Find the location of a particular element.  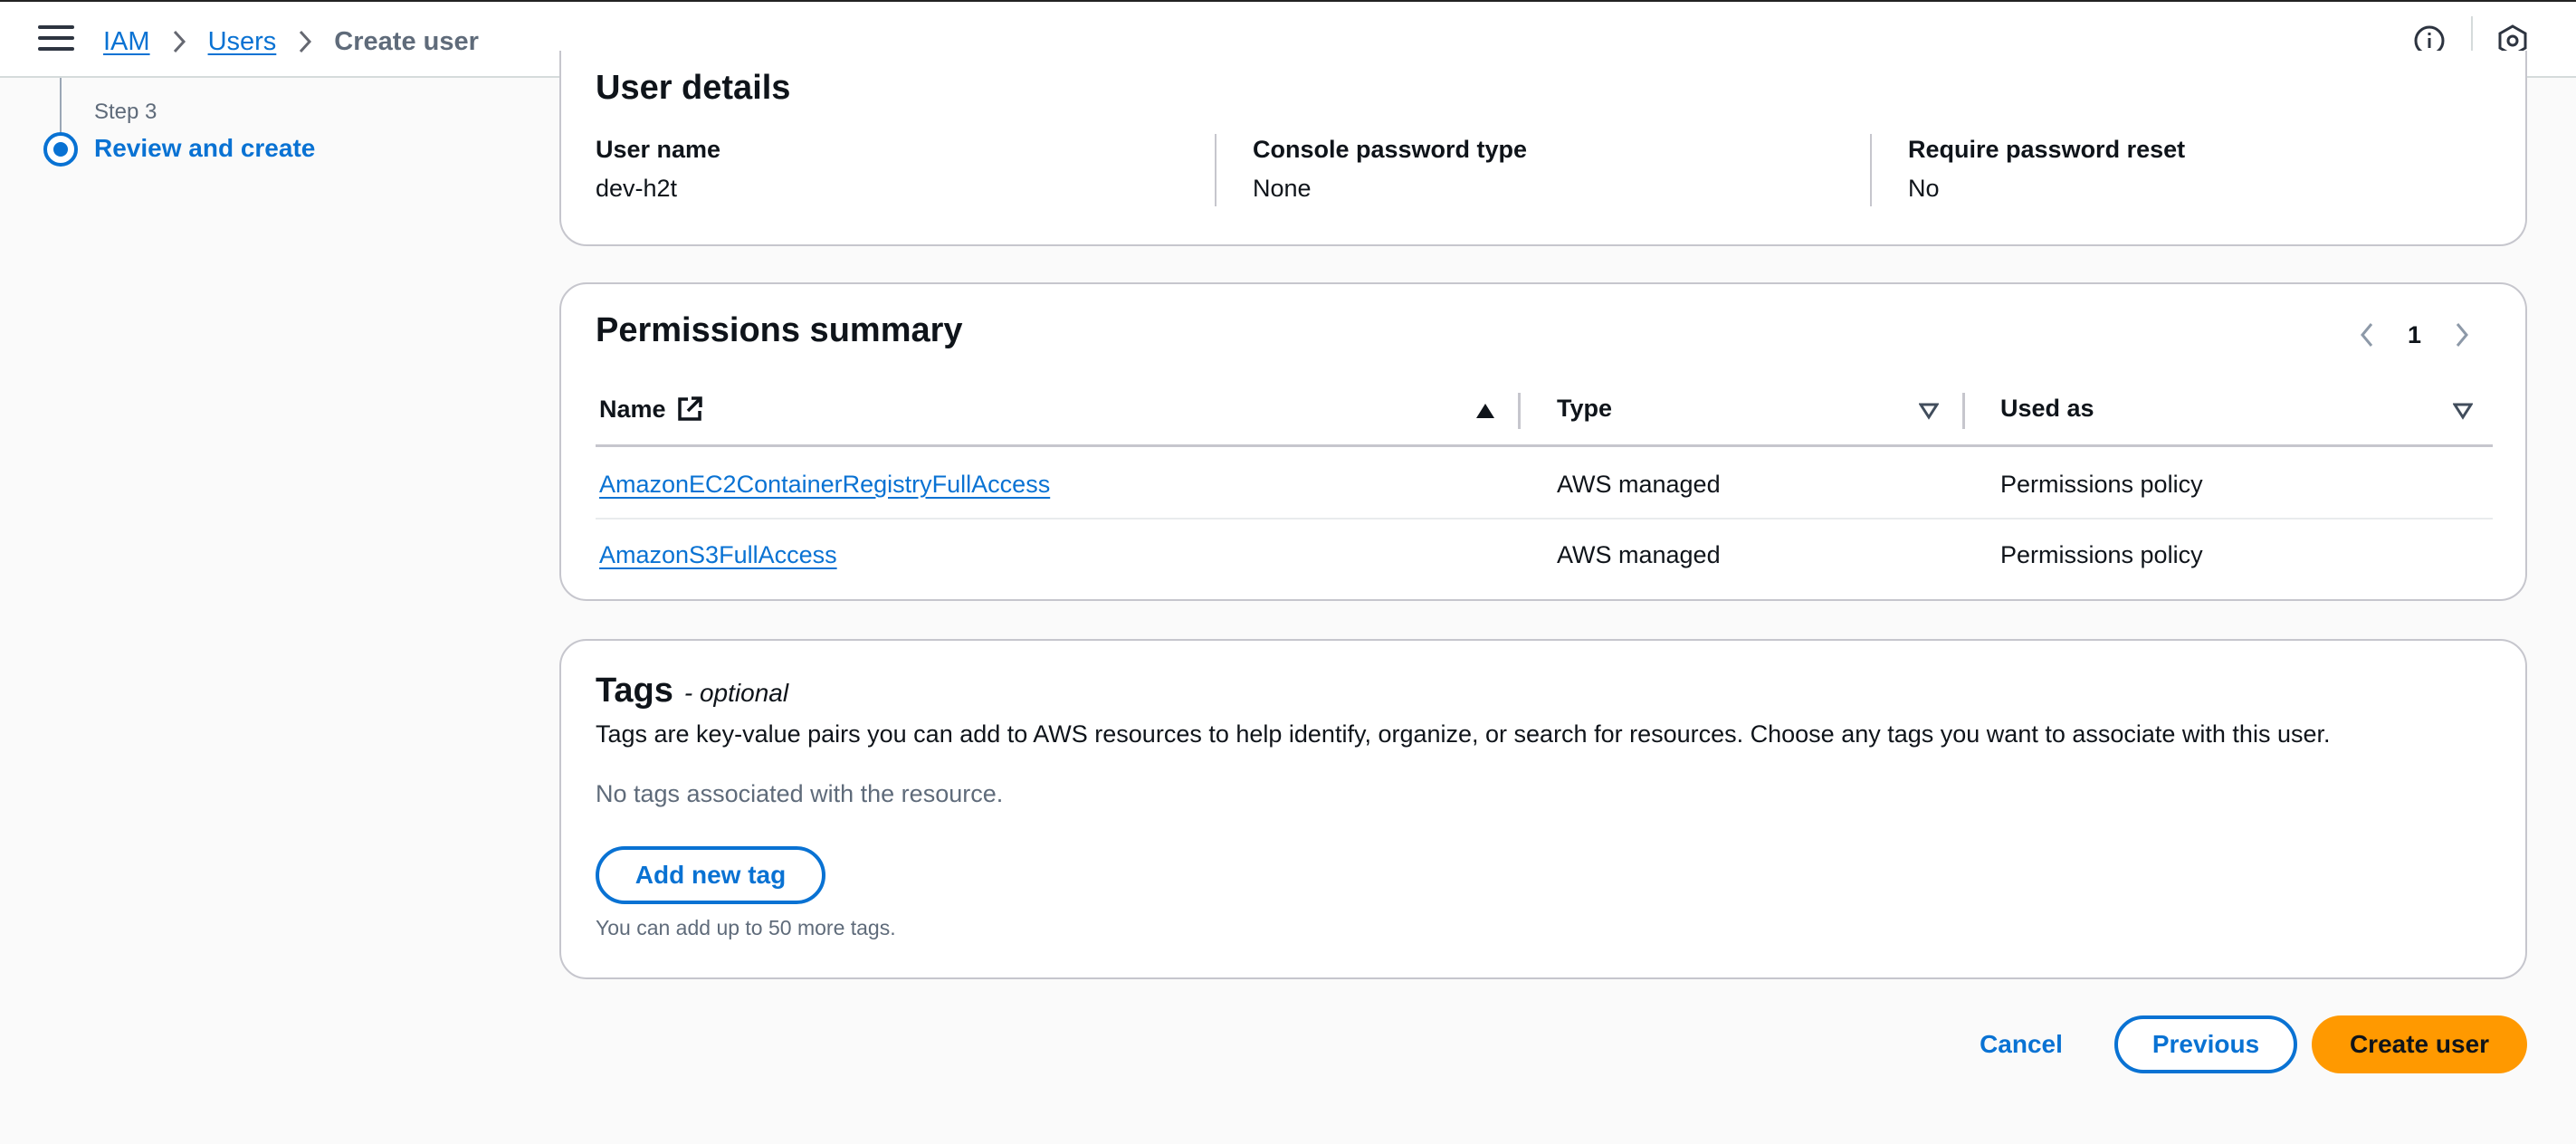

tags-heading: Tags - optional is located at coordinates (692, 691).